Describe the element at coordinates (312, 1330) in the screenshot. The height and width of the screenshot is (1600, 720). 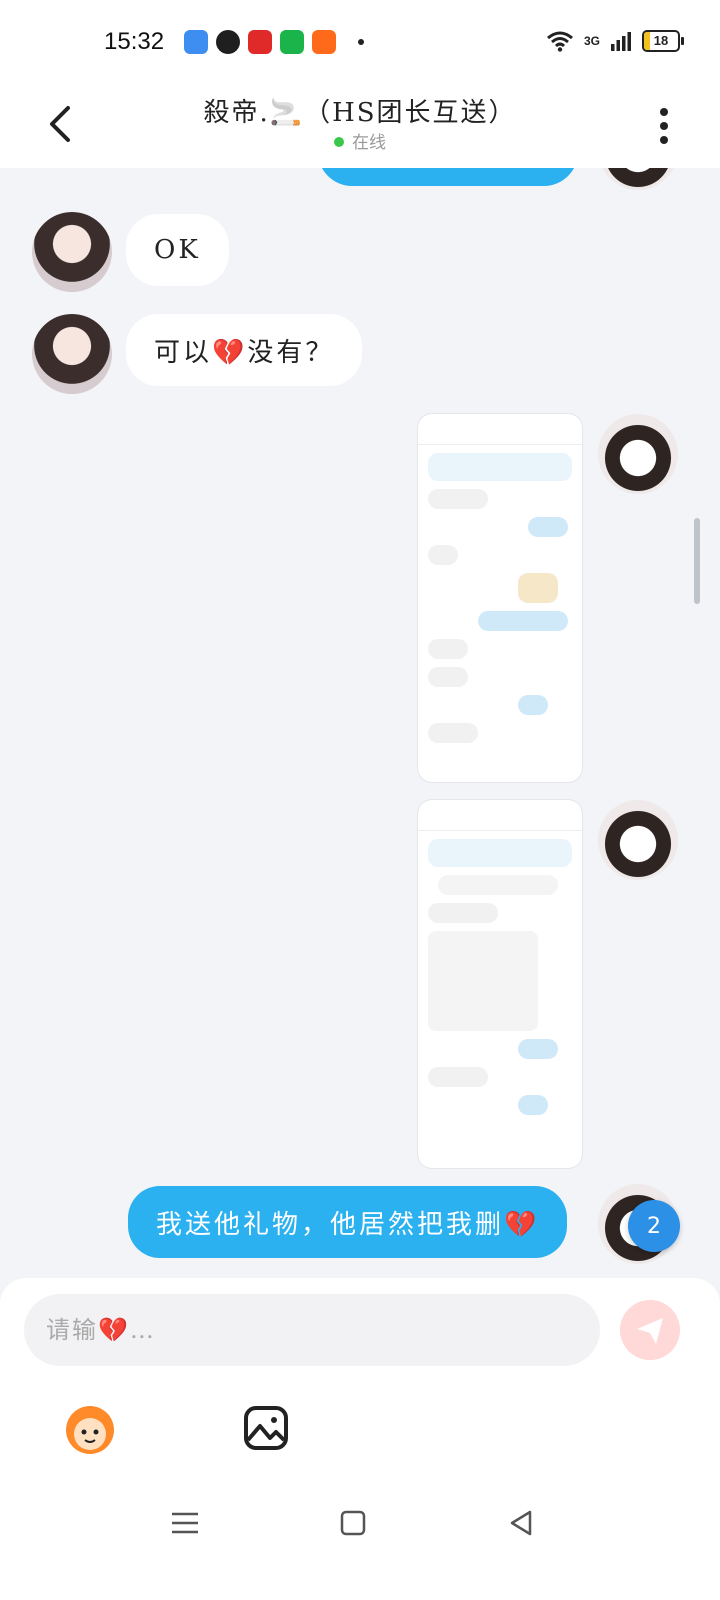
I see `message-input` at that location.